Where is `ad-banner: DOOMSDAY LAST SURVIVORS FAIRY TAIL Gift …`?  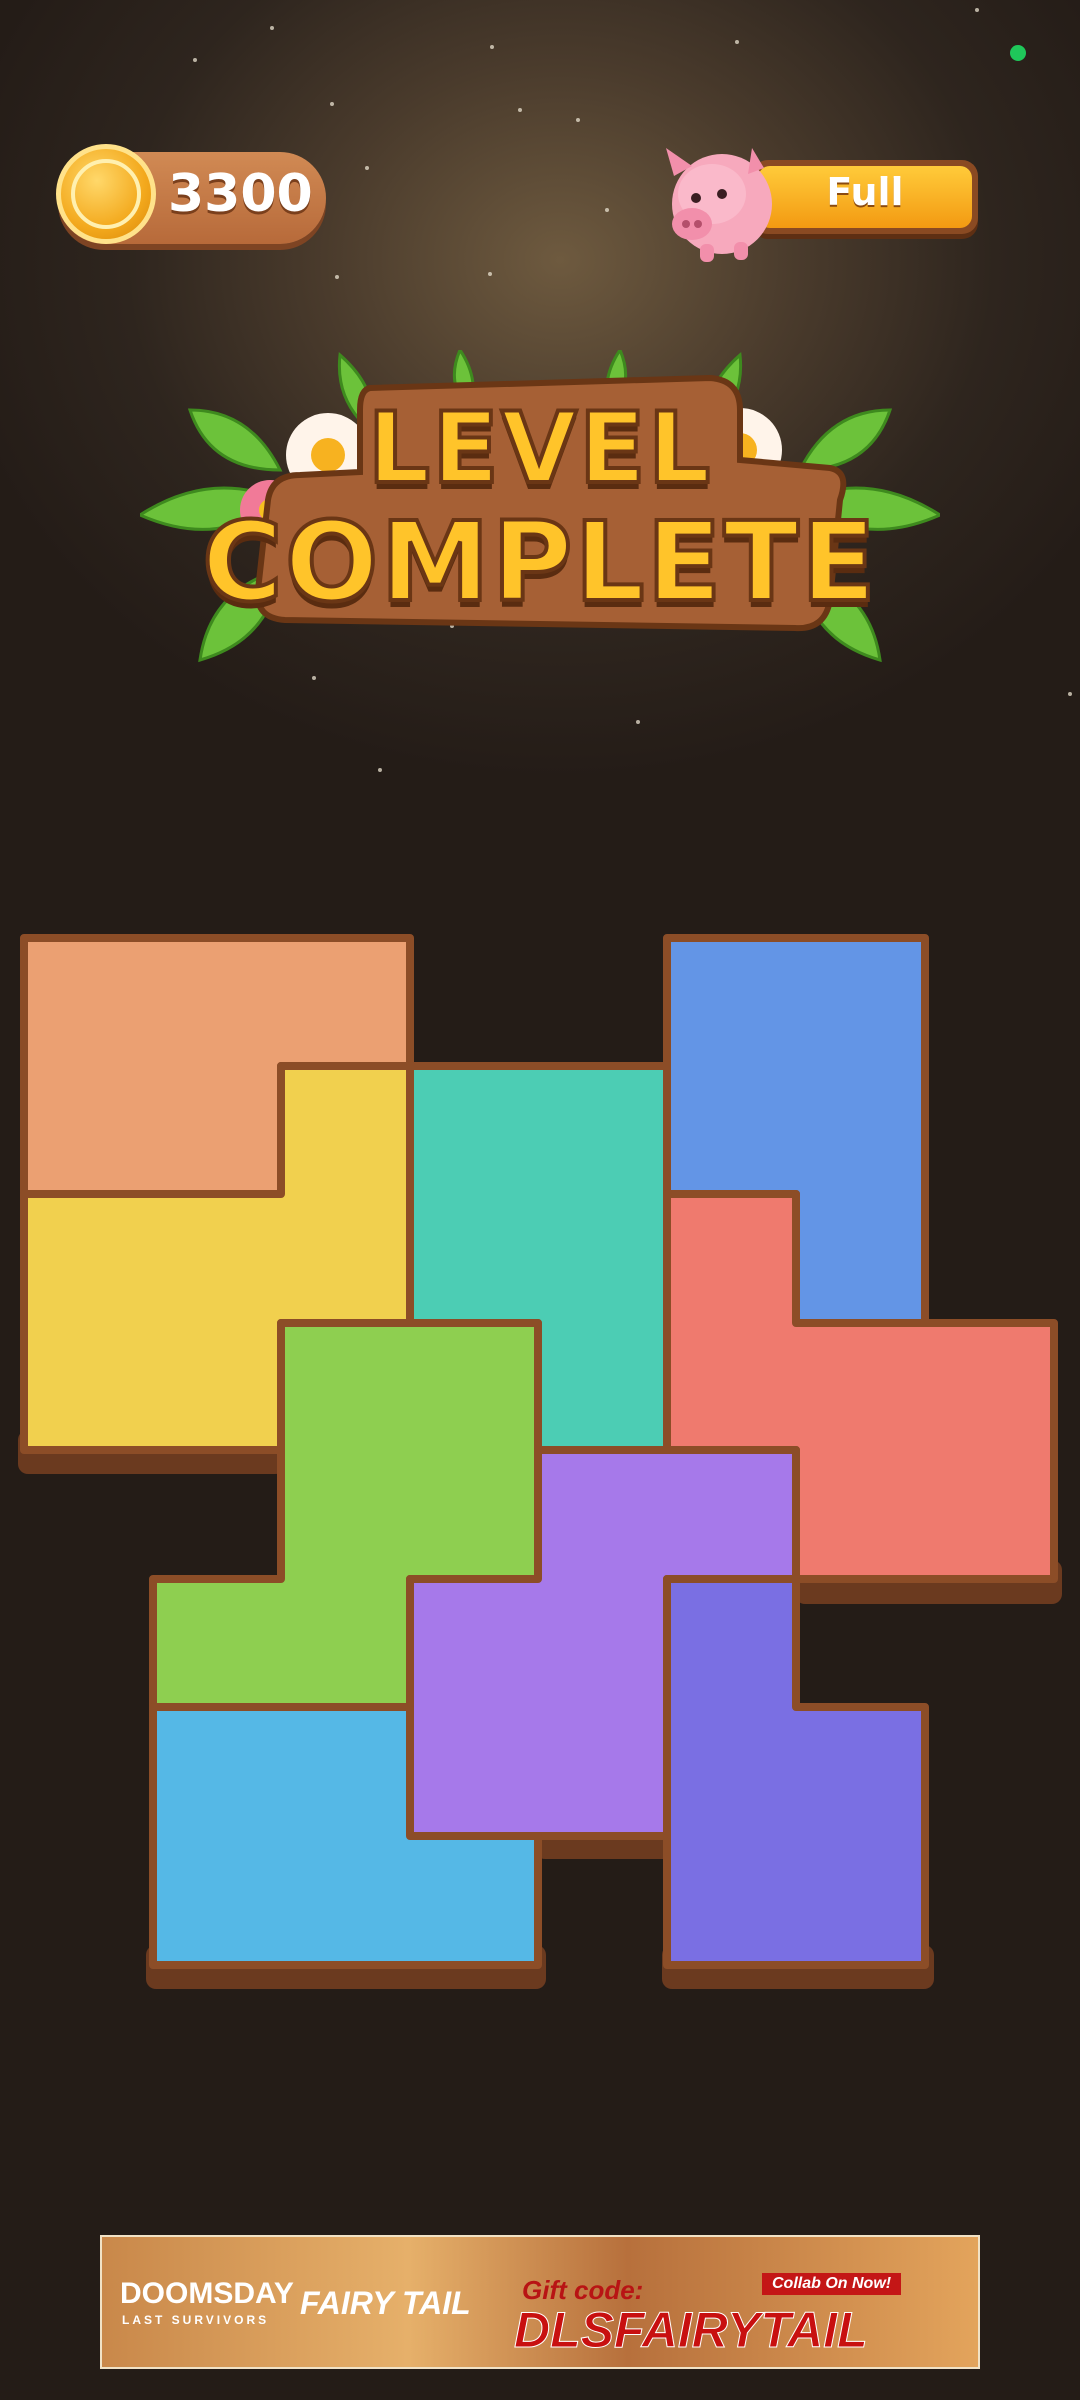
ad-banner: DOOMSDAY LAST SURVIVORS FAIRY TAIL Gift … is located at coordinates (540, 2302).